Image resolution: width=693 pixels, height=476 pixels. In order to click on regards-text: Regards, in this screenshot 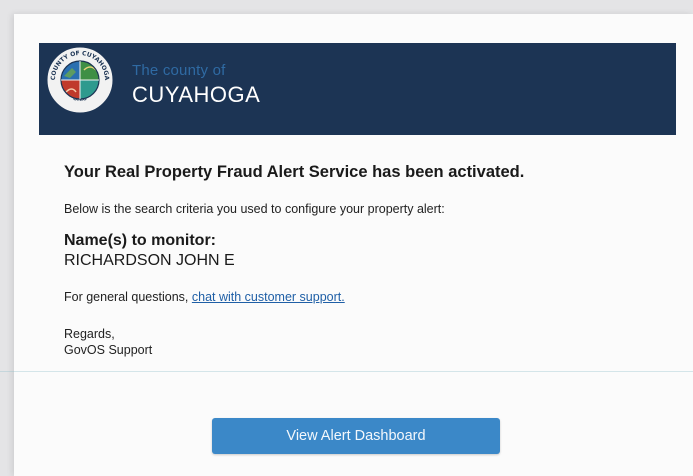, I will do `click(89, 334)`.